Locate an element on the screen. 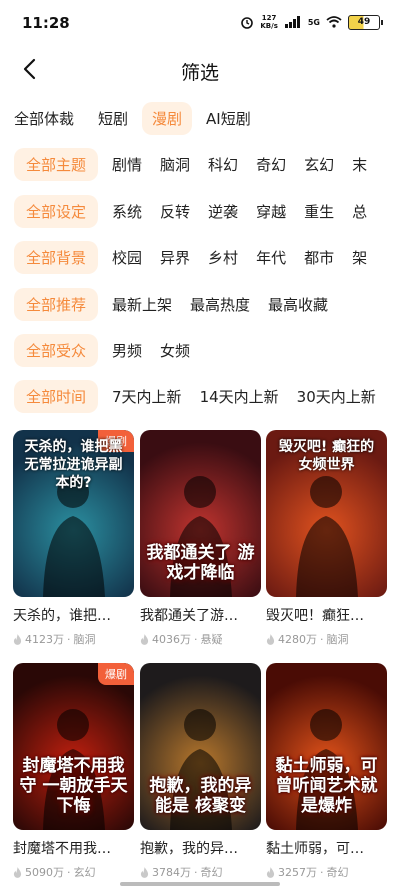 Image resolution: width=400 pixels, height=889 pixels. status-bar: 11:28 127 KB/s 5G 49 is located at coordinates (200, 24).